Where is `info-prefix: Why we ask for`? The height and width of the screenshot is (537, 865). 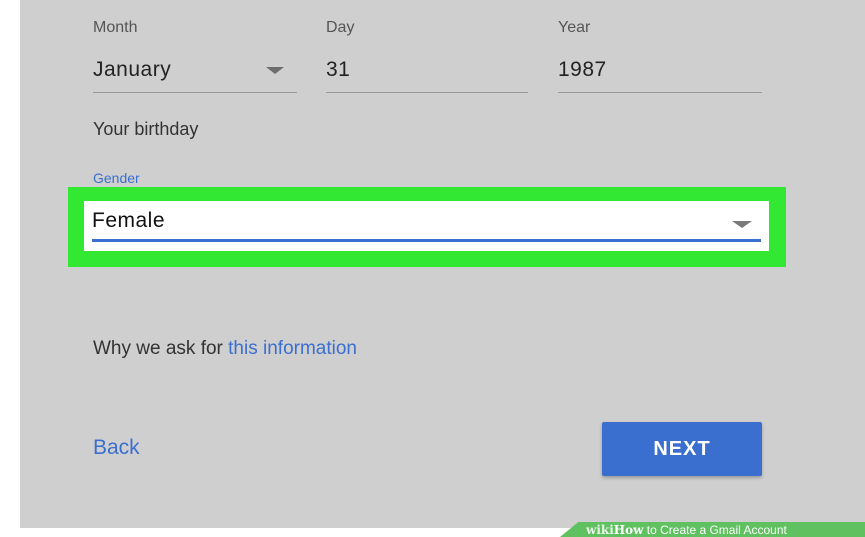
info-prefix: Why we ask for is located at coordinates (161, 348).